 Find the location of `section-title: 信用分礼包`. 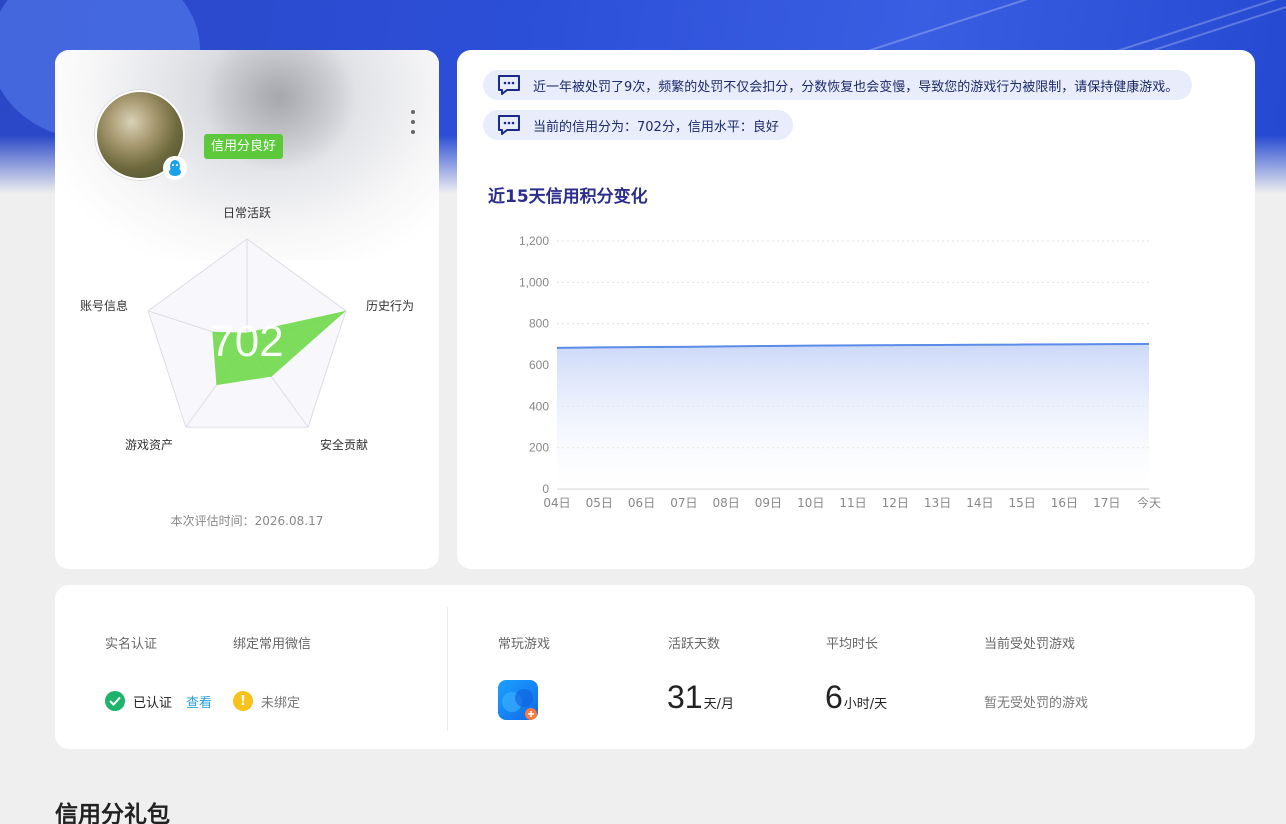

section-title: 信用分礼包 is located at coordinates (112, 813).